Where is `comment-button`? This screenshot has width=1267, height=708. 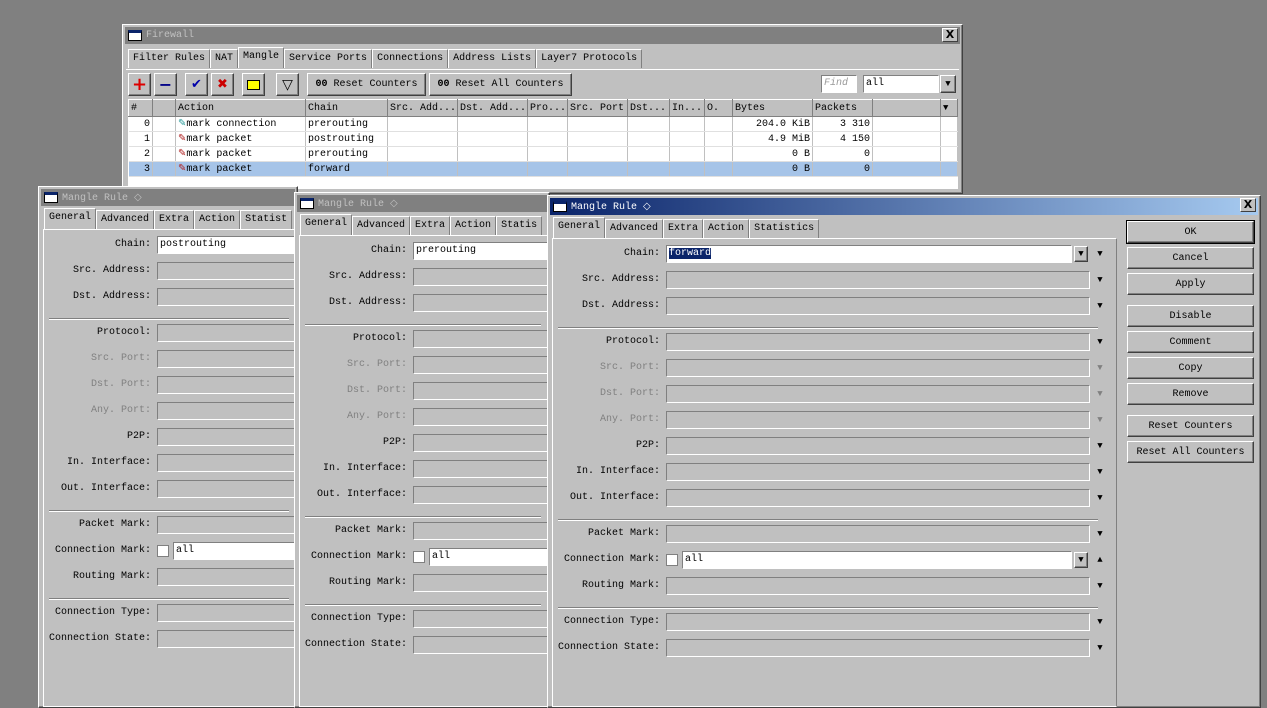
comment-button is located at coordinates (253, 84).